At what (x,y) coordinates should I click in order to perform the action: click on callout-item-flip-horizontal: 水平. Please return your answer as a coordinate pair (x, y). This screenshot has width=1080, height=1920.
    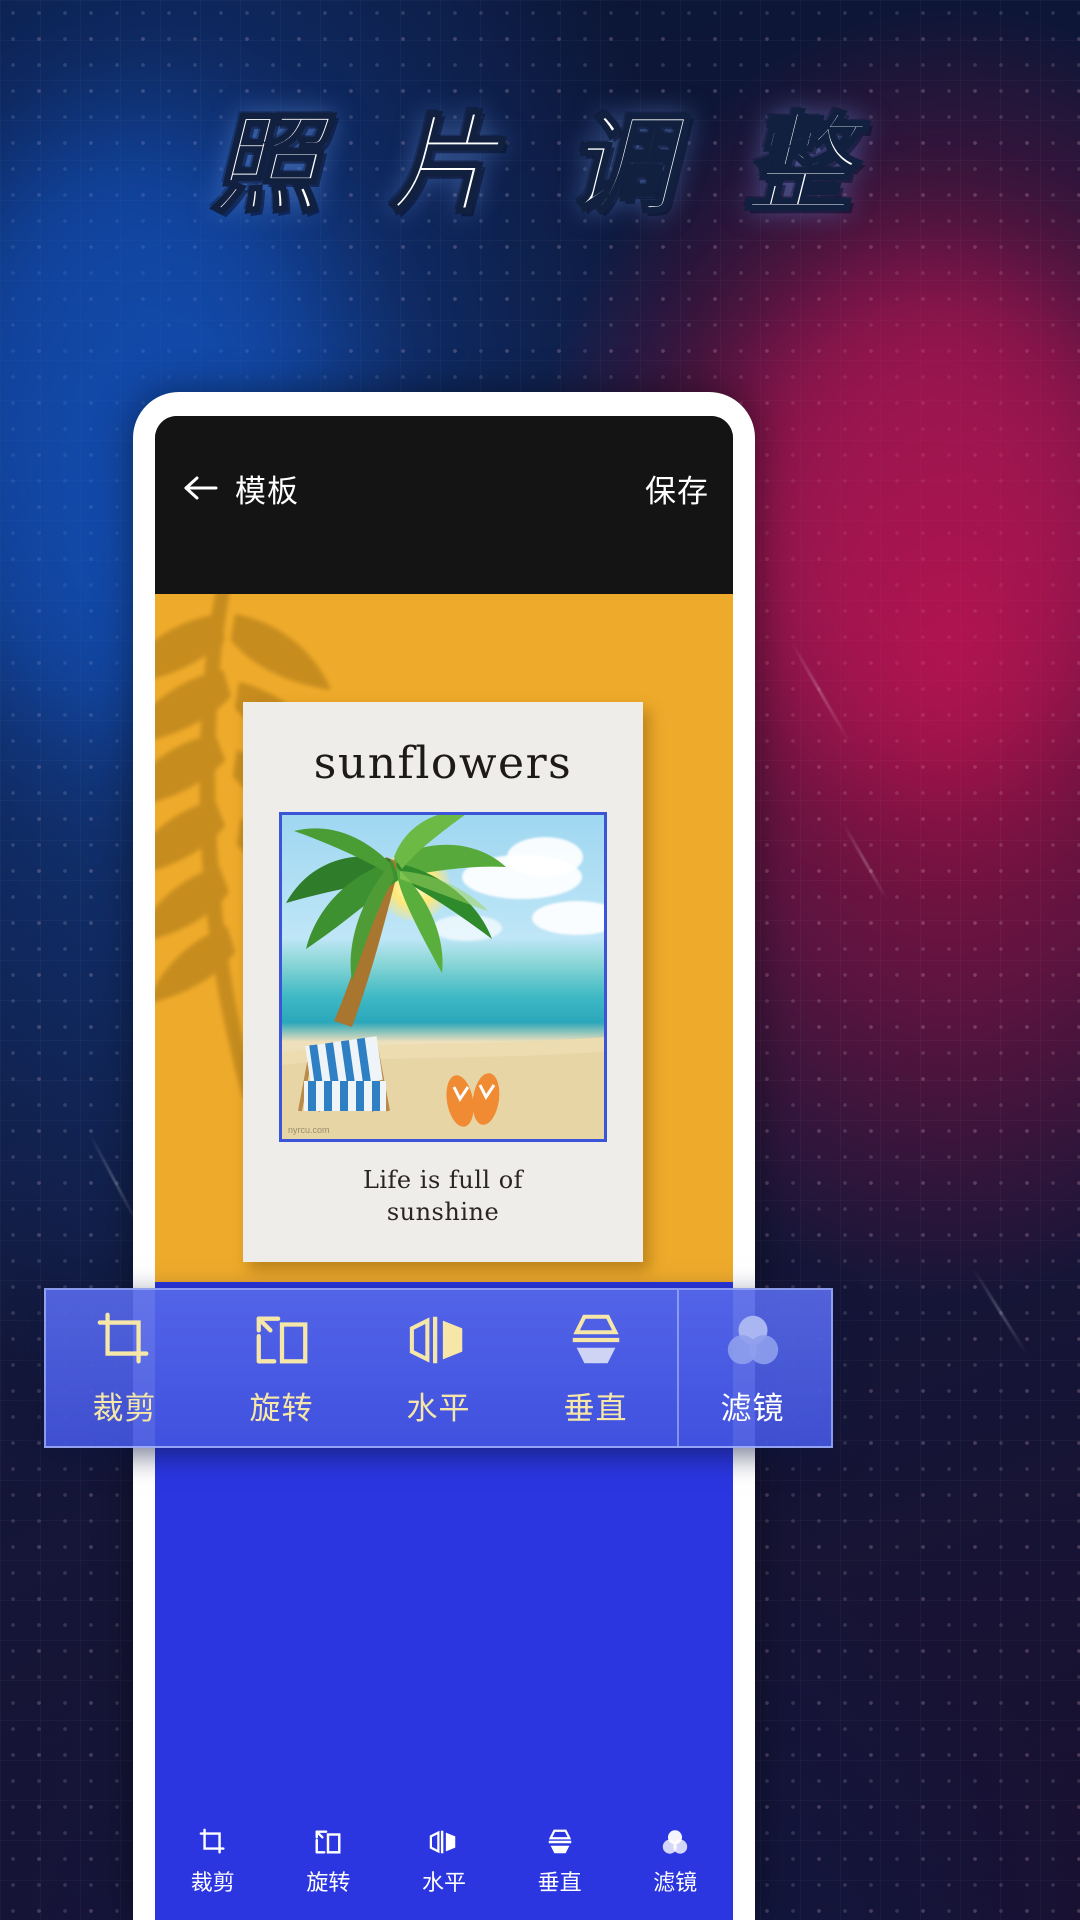
    Looking at the image, I should click on (438, 1368).